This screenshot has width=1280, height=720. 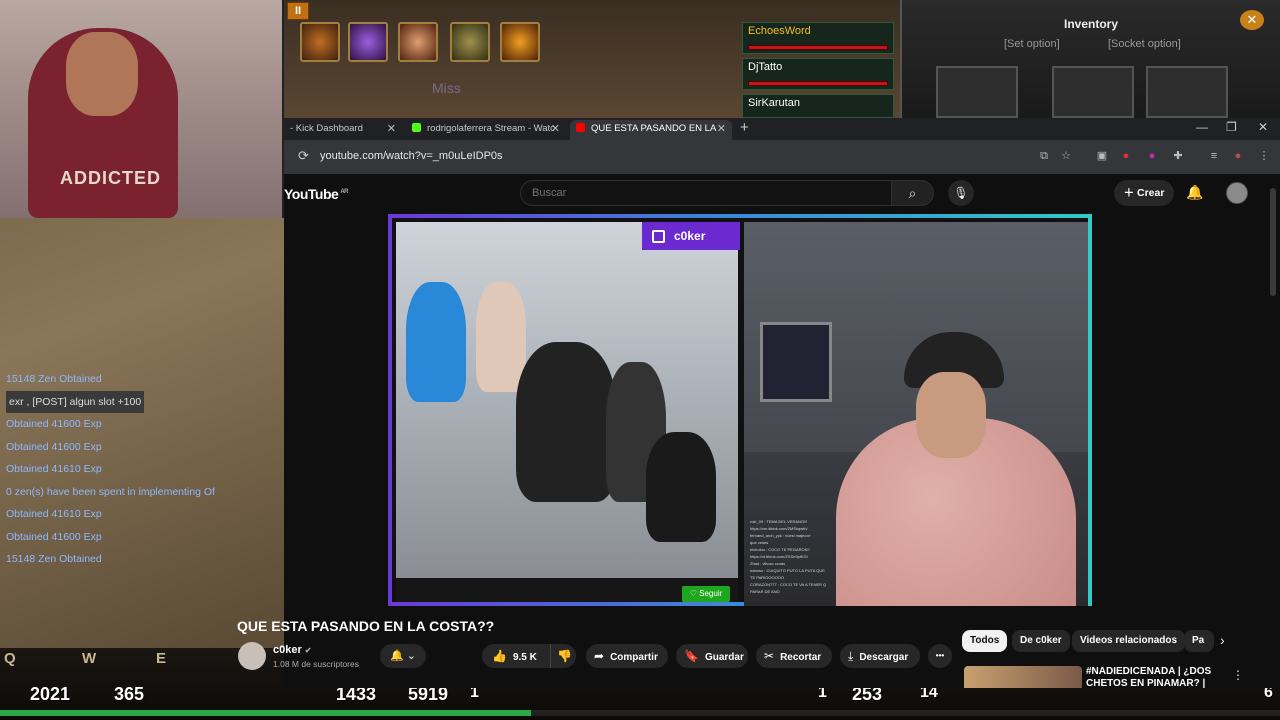 I want to click on notifications-bell-icon: 🔔, so click(x=1194, y=192).